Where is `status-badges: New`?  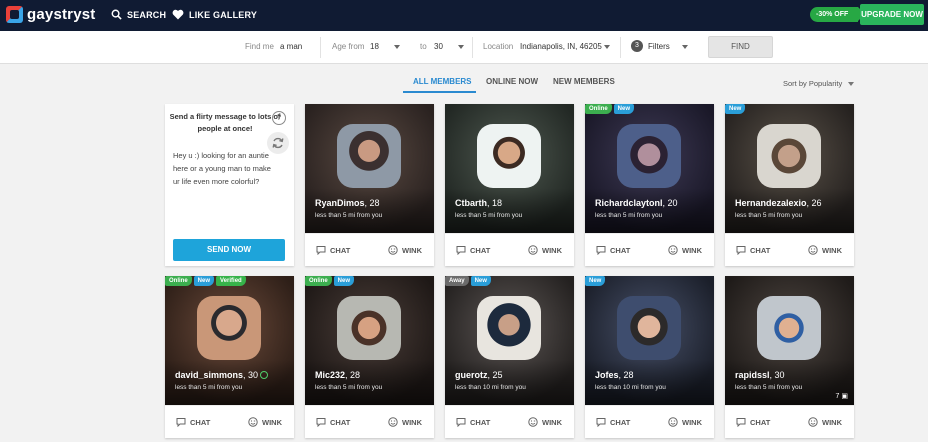 status-badges: New is located at coordinates (736, 109).